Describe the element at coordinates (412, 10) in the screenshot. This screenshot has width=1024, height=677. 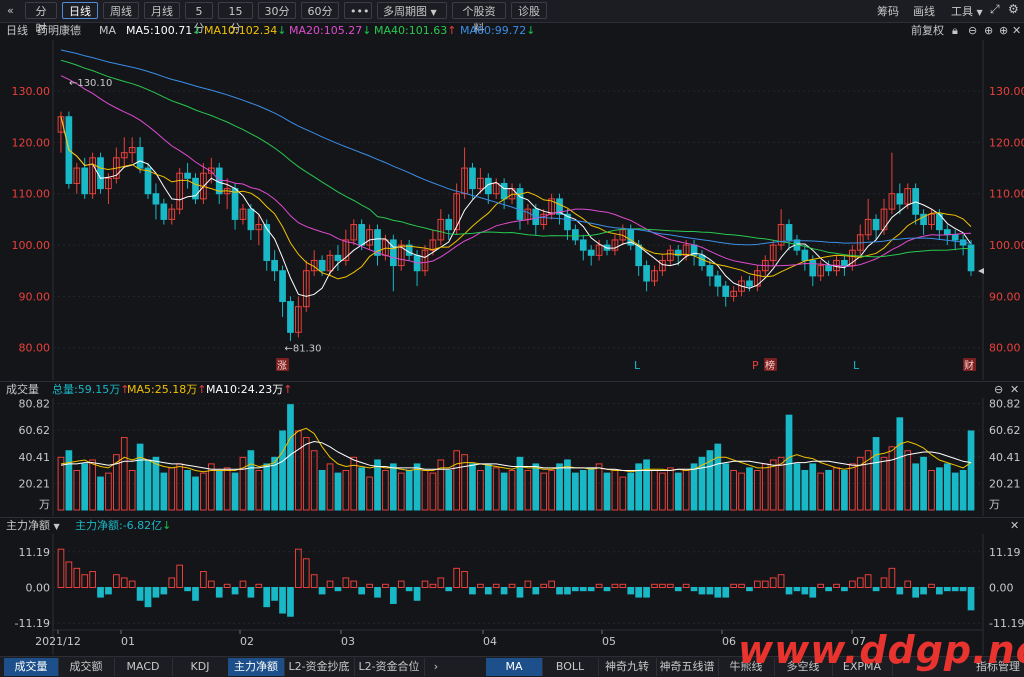
I see `multi-period-dropdown: 多周期图 ▼` at that location.